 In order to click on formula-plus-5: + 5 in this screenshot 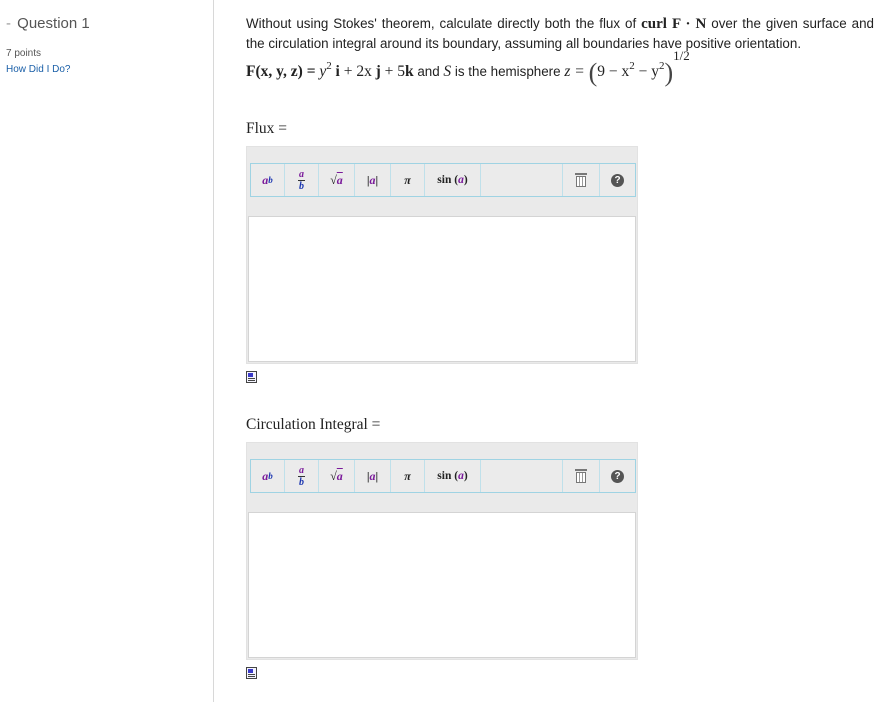, I will do `click(392, 71)`.